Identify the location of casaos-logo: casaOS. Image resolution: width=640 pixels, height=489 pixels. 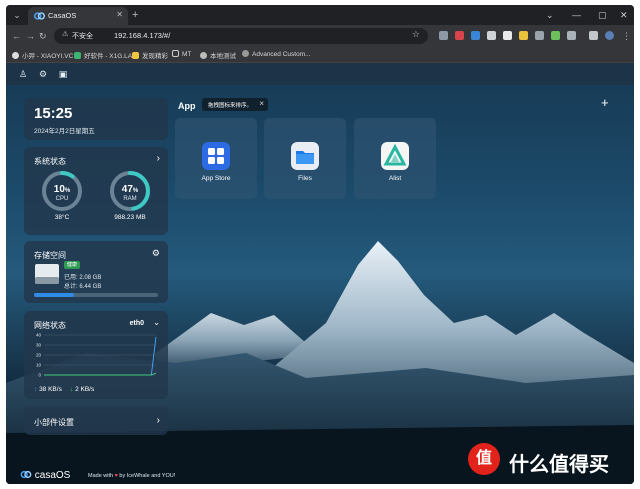
(45, 475).